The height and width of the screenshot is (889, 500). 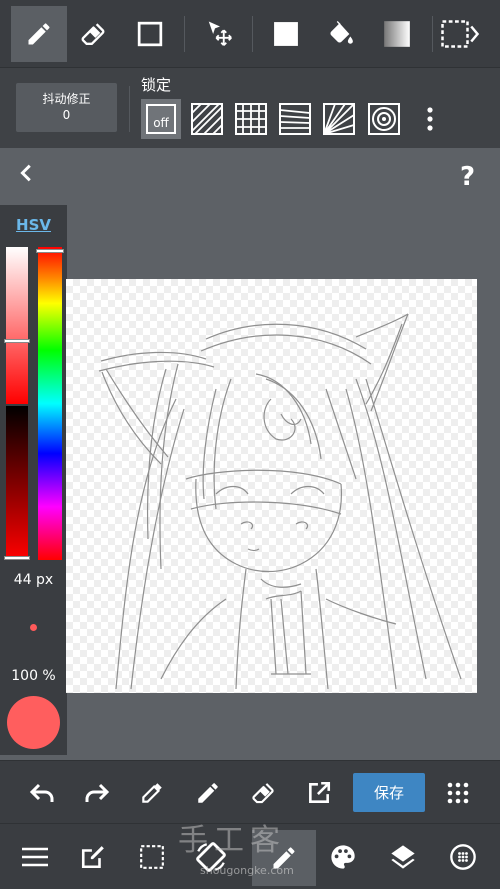 I want to click on opacity-value: 100 %, so click(x=33, y=676).